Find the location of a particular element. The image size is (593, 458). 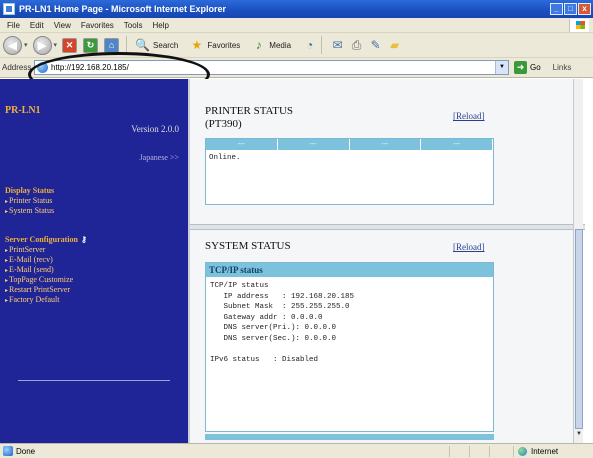

home-button: ⌂ is located at coordinates (112, 45).